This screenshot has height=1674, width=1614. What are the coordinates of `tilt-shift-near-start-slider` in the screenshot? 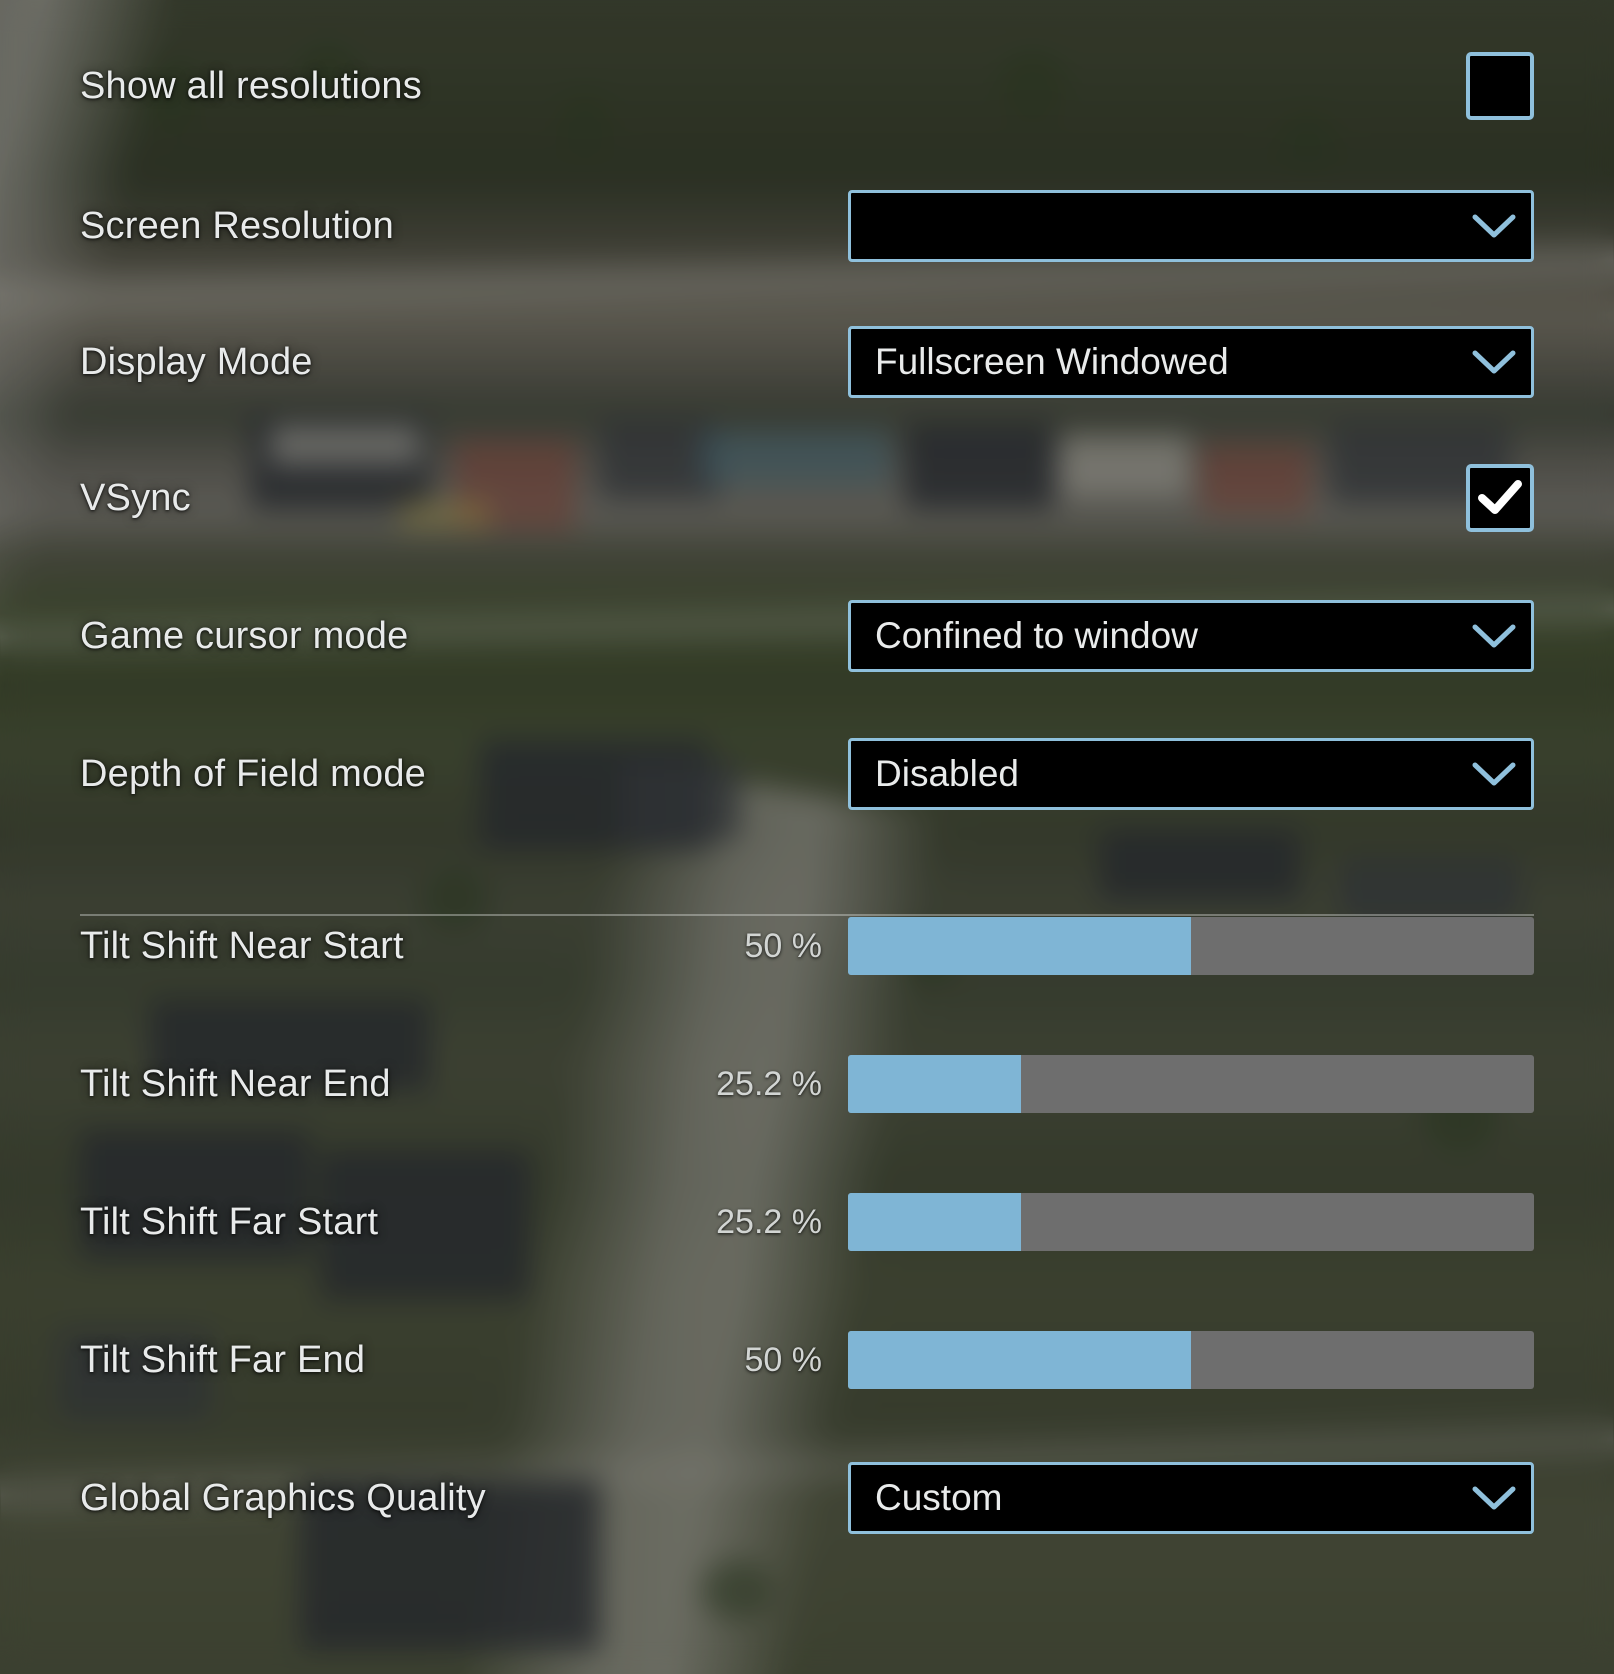 It's located at (1191, 946).